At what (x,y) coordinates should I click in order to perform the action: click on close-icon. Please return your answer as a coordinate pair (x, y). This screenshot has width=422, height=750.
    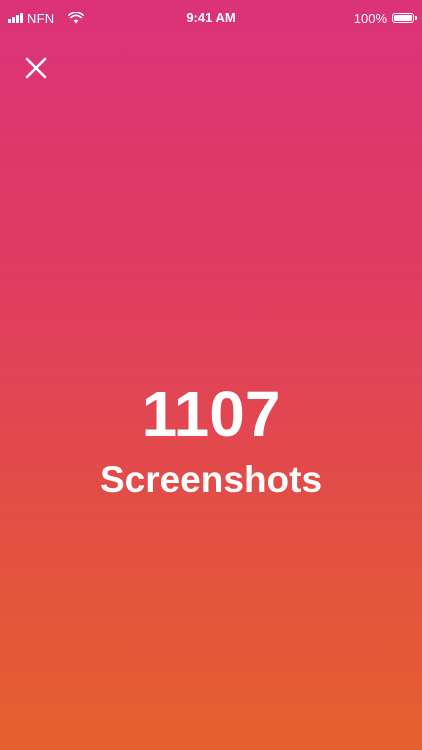
    Looking at the image, I should click on (36, 68).